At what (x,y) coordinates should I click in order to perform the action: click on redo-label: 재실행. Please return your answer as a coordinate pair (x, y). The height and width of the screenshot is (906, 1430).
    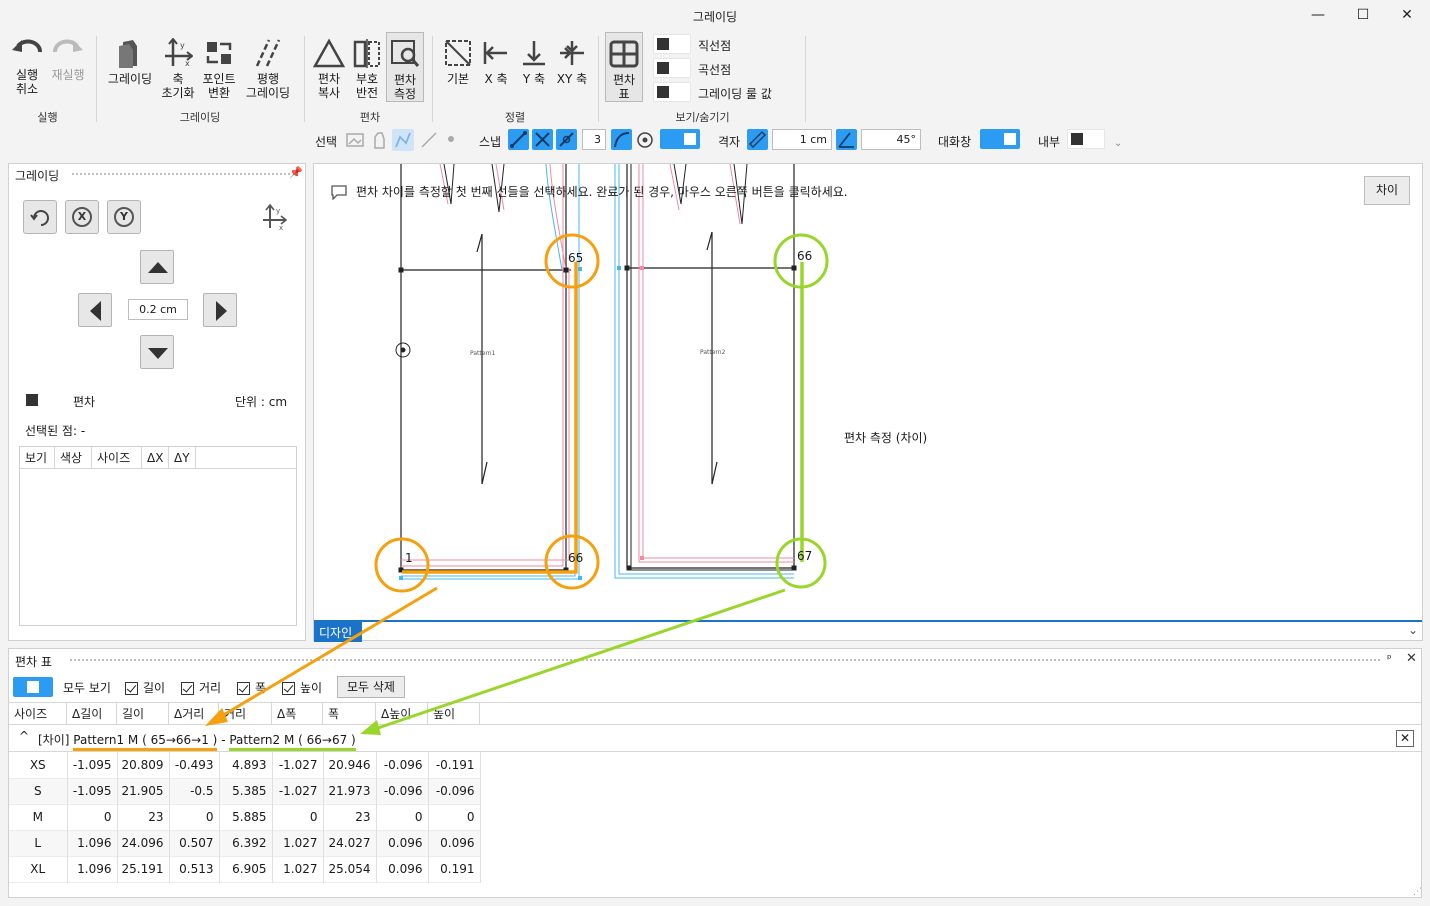
    Looking at the image, I should click on (68, 75).